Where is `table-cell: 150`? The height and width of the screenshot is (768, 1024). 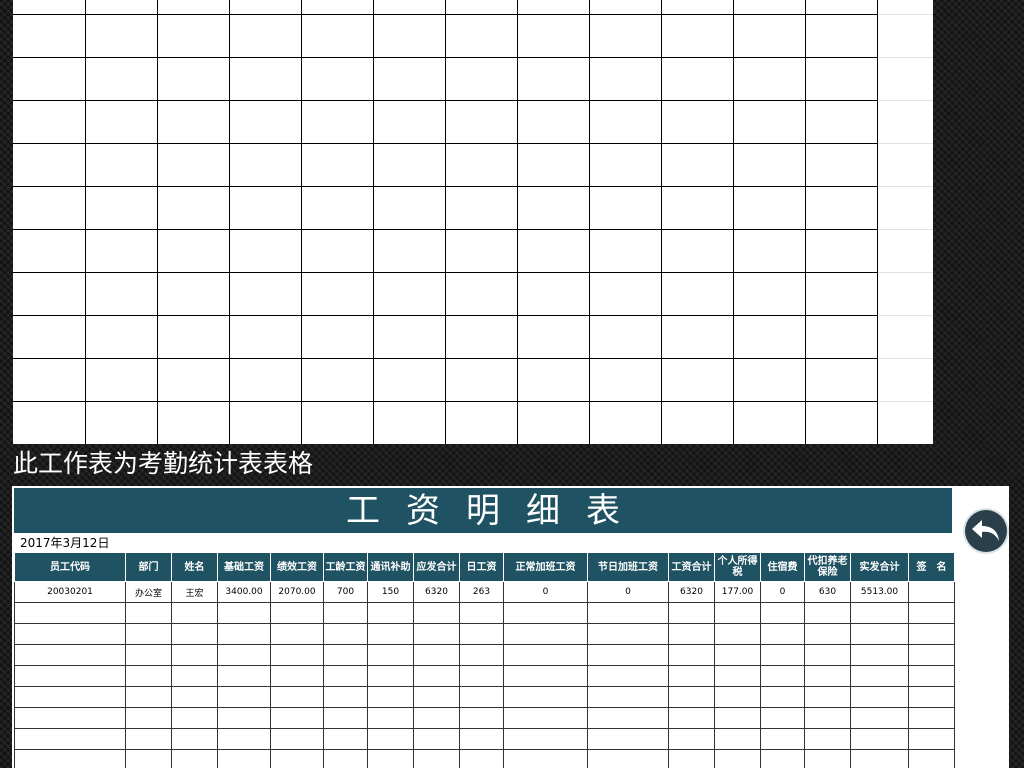
table-cell: 150 is located at coordinates (390, 592).